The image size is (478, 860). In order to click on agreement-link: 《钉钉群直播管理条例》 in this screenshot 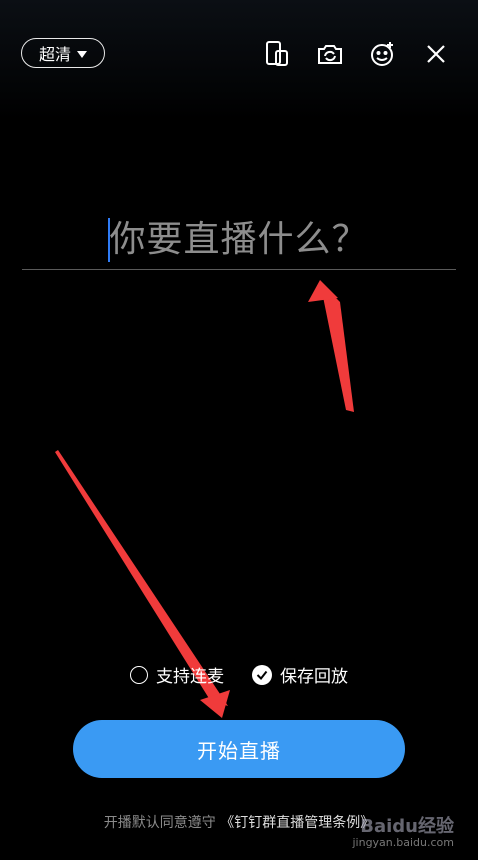, I will do `click(297, 823)`.